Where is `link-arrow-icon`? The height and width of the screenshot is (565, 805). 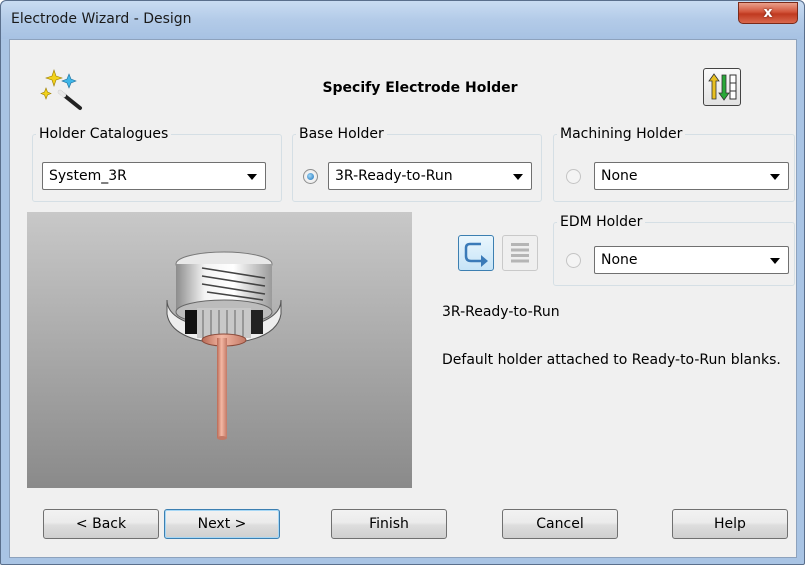
link-arrow-icon is located at coordinates (476, 254).